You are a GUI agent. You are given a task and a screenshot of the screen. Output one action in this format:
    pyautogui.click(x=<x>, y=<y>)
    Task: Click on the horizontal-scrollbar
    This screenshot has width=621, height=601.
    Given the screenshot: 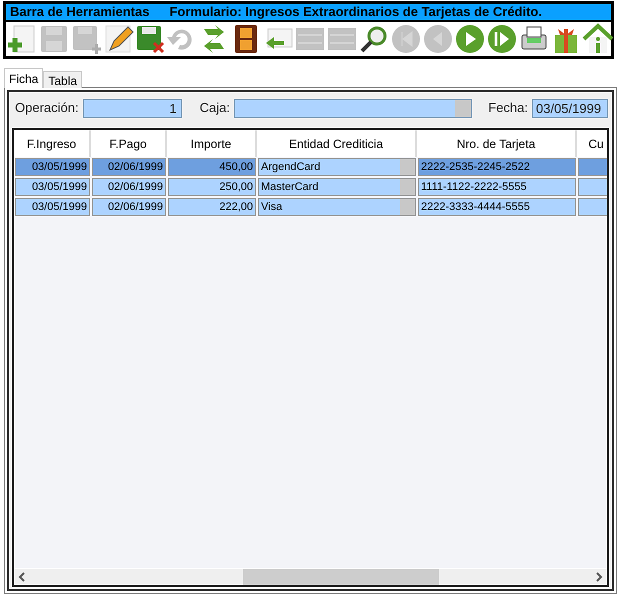 What is the action you would take?
    pyautogui.click(x=310, y=576)
    